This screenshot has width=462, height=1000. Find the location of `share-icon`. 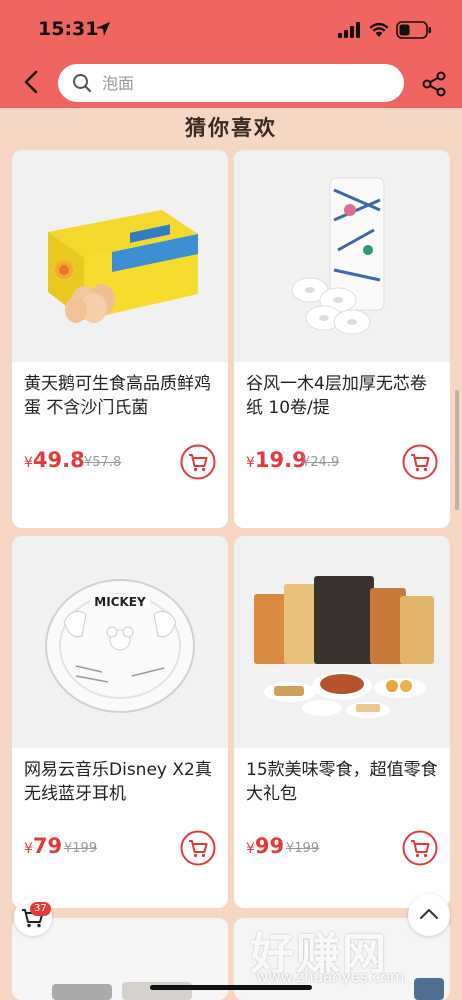

share-icon is located at coordinates (434, 84).